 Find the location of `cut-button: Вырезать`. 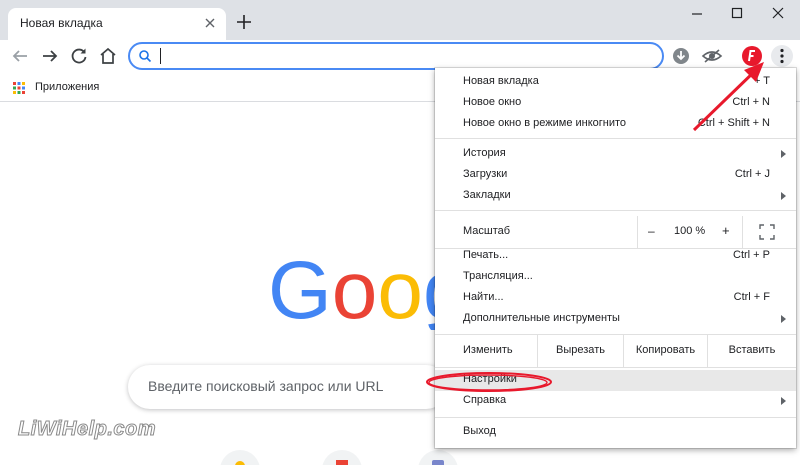

cut-button: Вырезать is located at coordinates (580, 351).